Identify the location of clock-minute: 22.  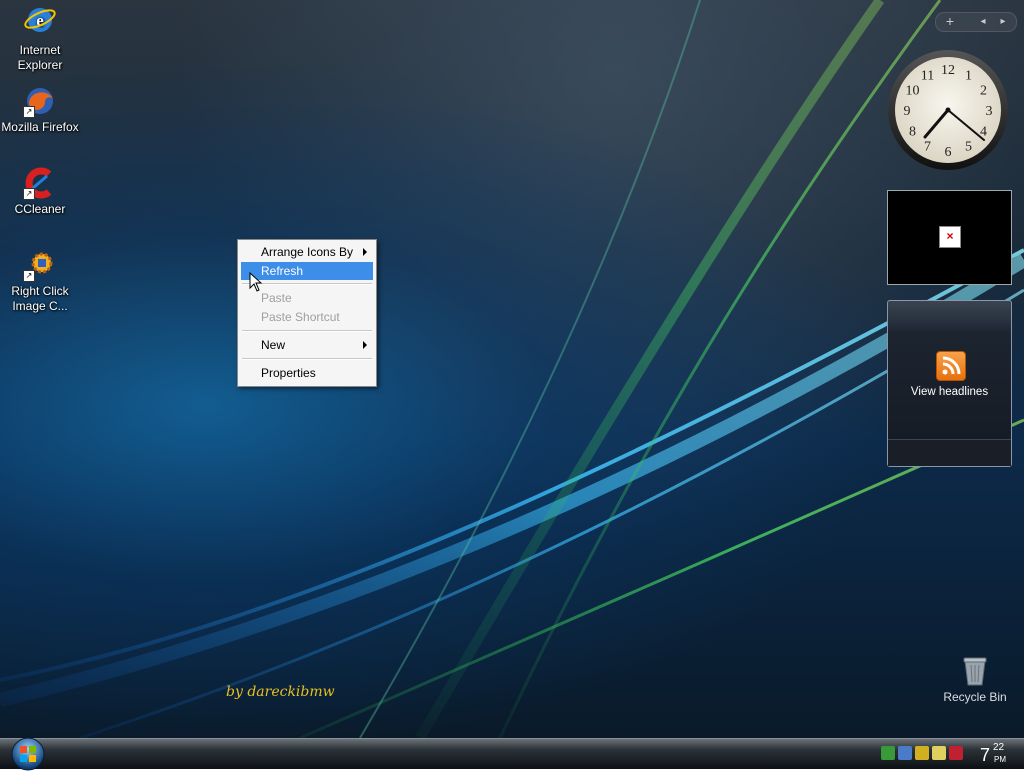
(999, 747).